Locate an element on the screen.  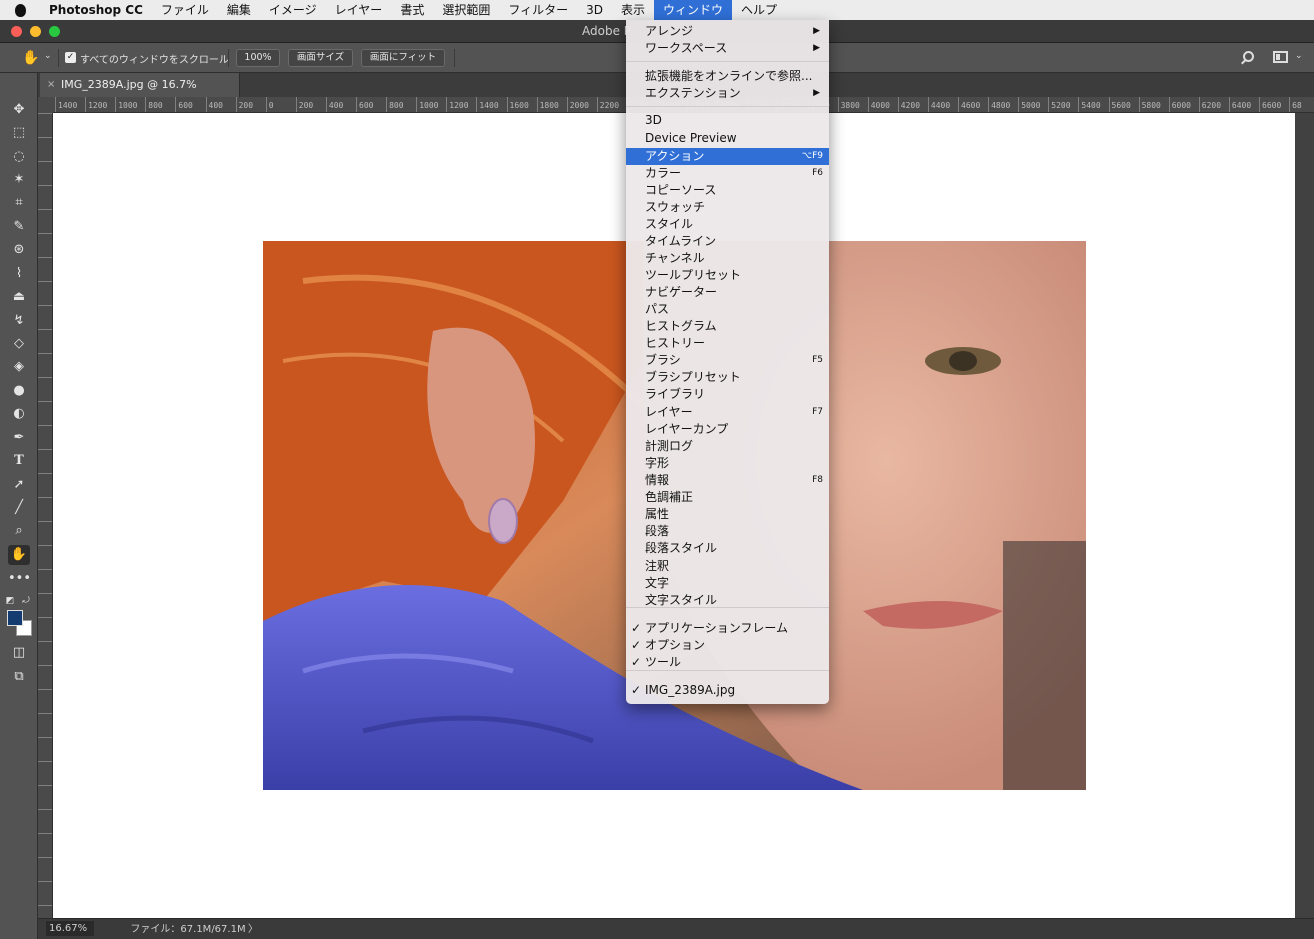
app-menu: Photoshop CC is located at coordinates (96, 10).